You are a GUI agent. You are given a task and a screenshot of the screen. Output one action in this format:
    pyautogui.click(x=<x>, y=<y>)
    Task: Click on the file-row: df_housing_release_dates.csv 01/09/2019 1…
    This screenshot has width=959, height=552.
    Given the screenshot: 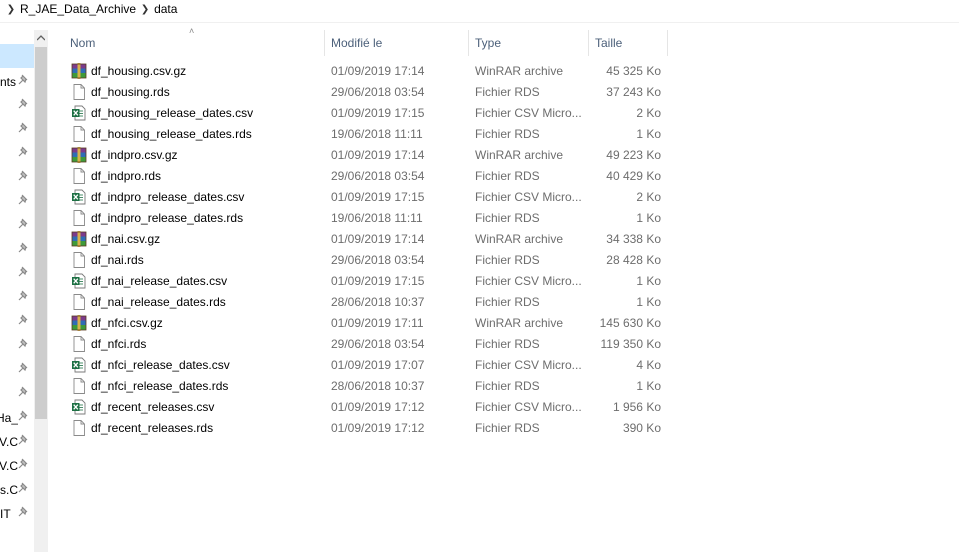 What is the action you would take?
    pyautogui.click(x=358, y=113)
    